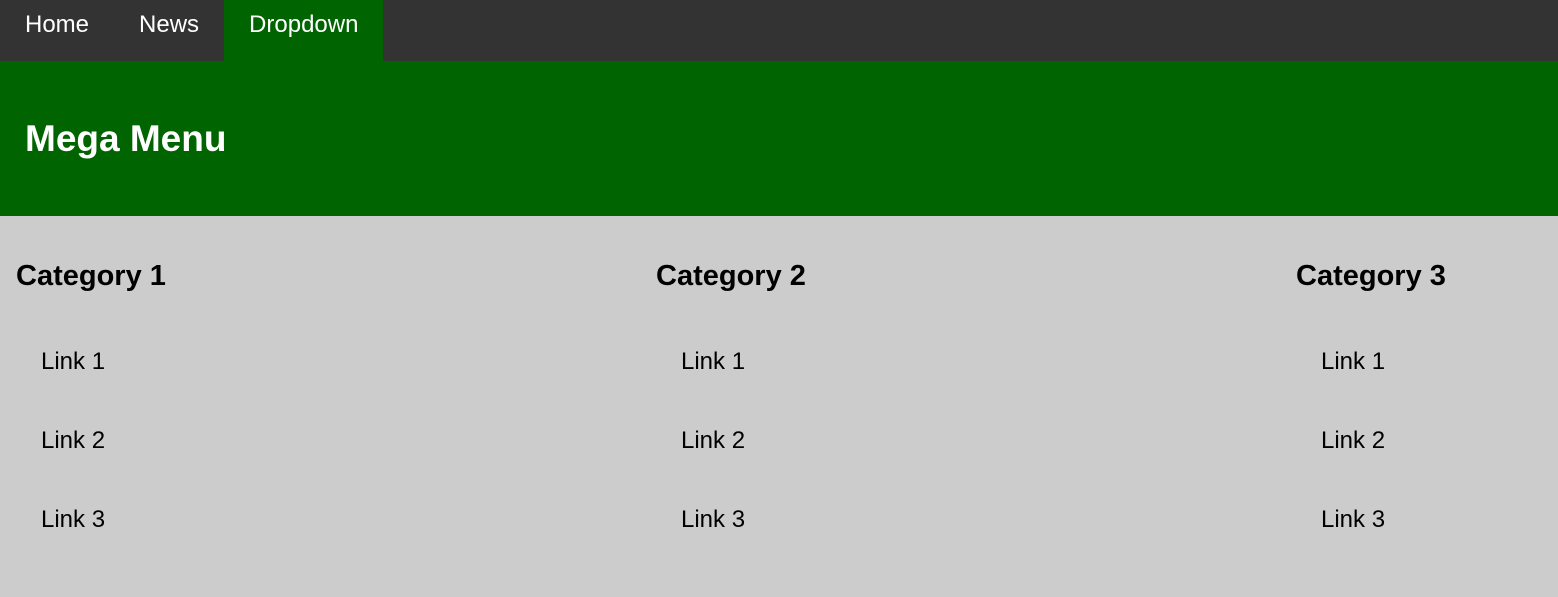 The image size is (1558, 597). What do you see at coordinates (731, 276) in the screenshot?
I see `category-title: Category 2` at bounding box center [731, 276].